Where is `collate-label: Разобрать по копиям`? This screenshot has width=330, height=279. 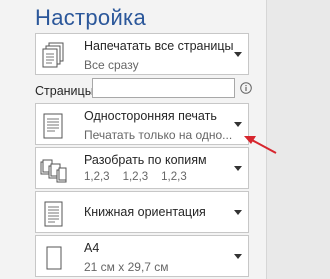
collate-label: Разобрать по копиям is located at coordinates (145, 160).